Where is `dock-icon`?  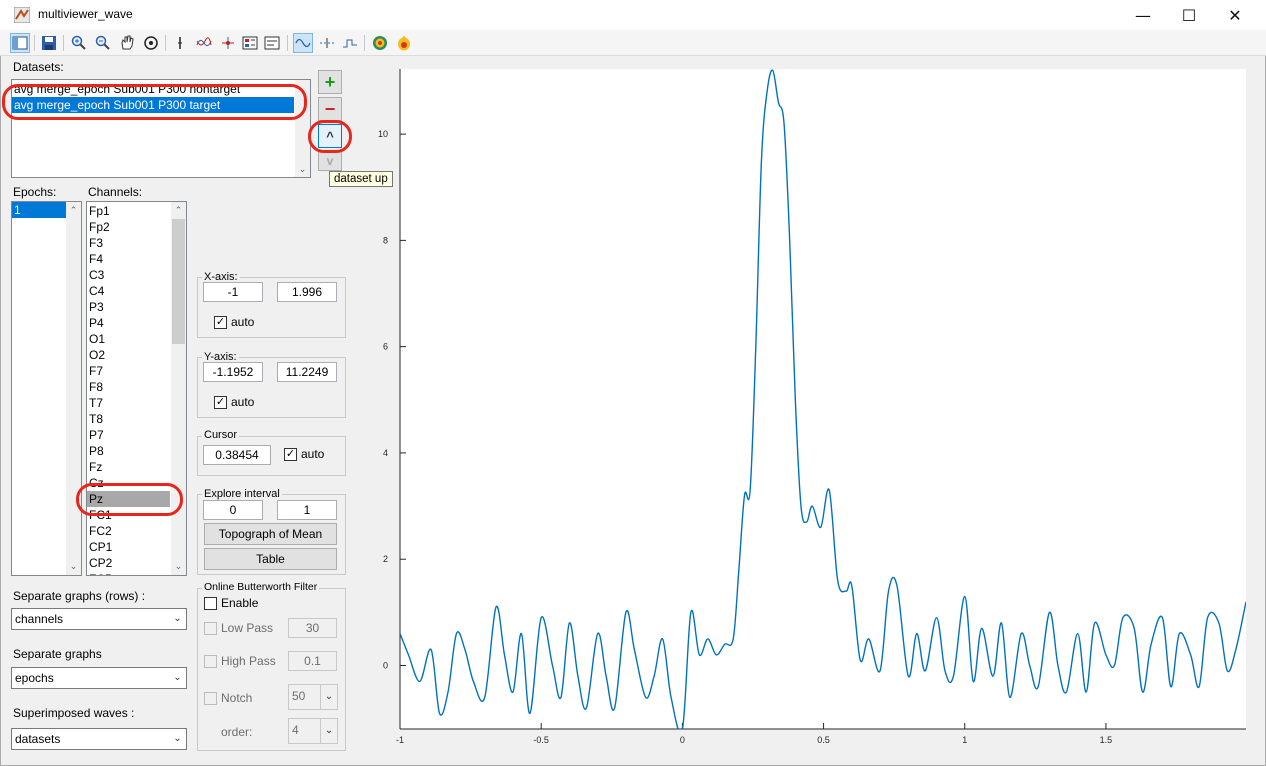
dock-icon is located at coordinates (20, 43).